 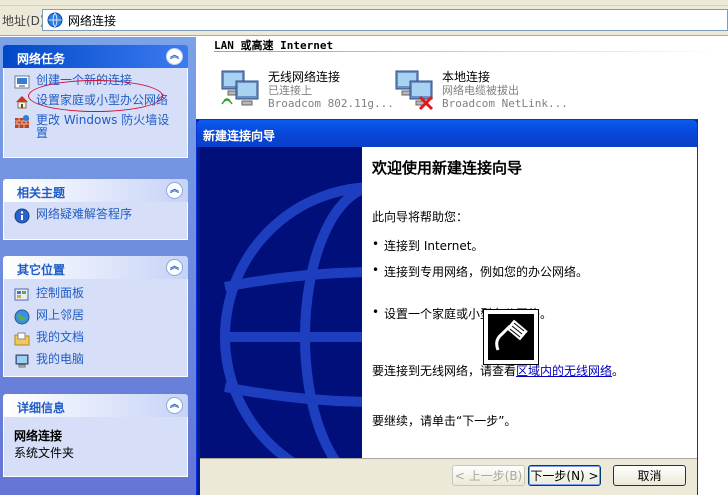 I want to click on details-item-name: 网络连接, so click(x=38, y=436).